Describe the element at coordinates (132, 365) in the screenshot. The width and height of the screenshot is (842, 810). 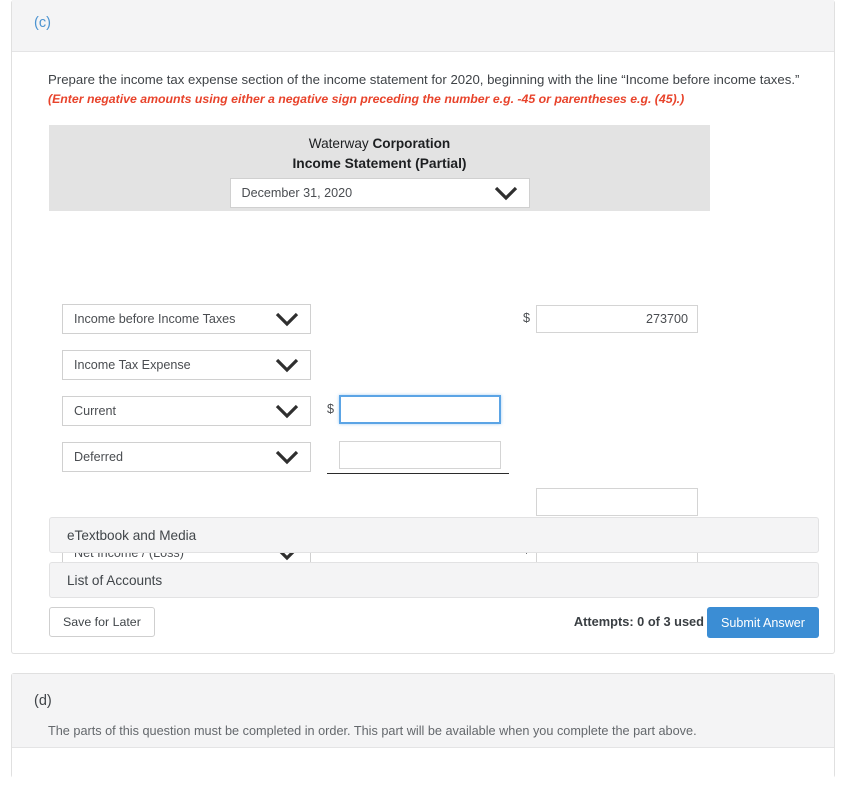
I see `account-select-row-1-value: Income Tax Expense` at that location.